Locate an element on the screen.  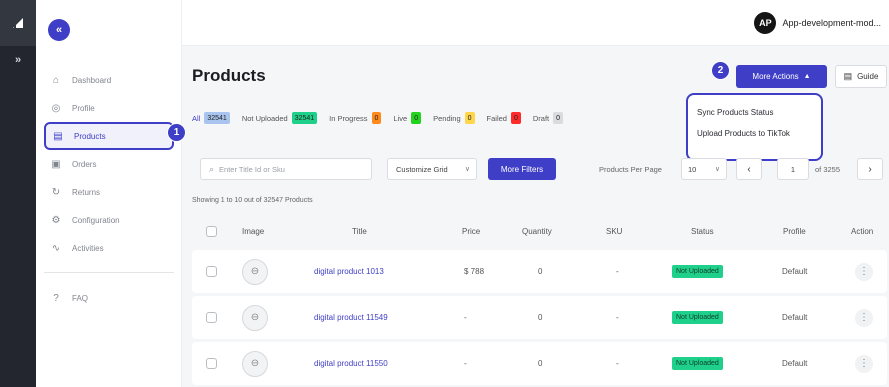
sidebar-item-faq: ? FAQ is located at coordinates (109, 298).